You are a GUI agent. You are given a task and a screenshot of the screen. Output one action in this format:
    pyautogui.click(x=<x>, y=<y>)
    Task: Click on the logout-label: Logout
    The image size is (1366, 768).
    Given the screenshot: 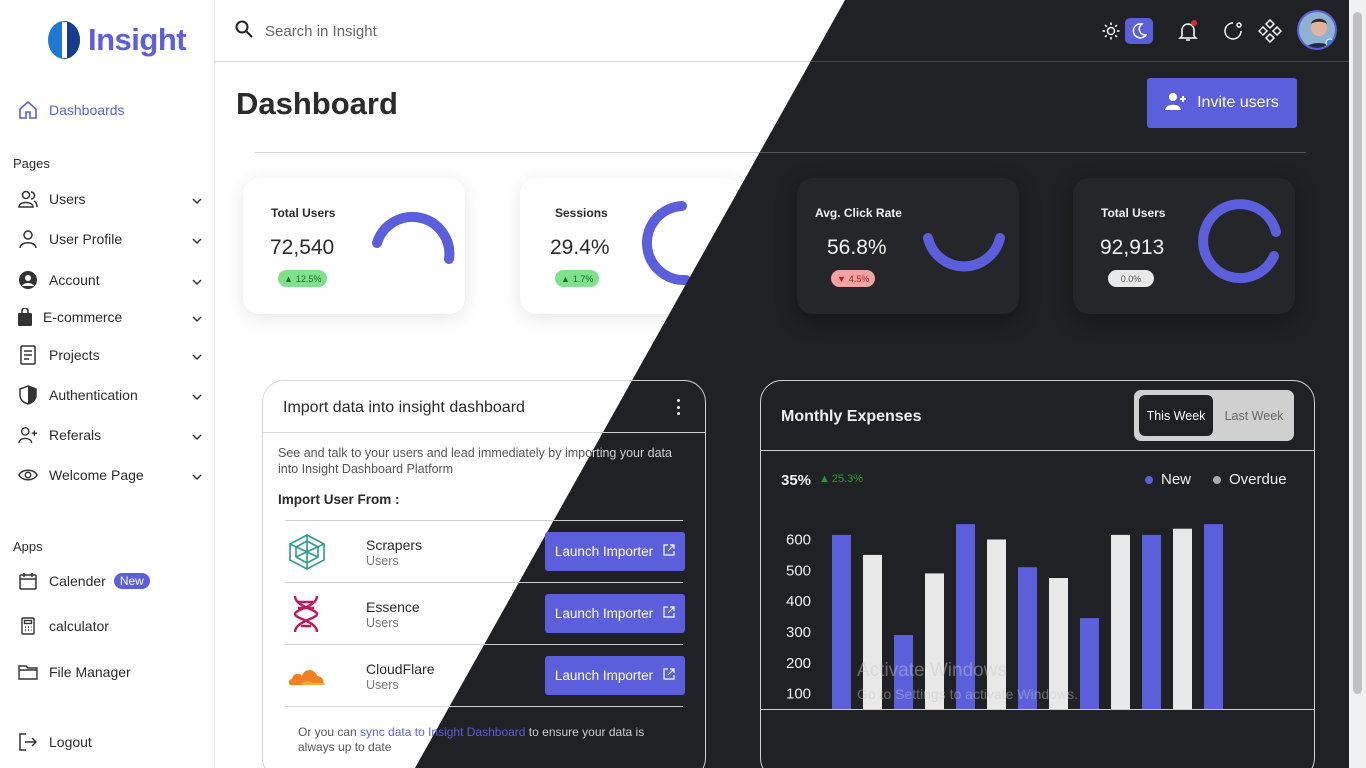 What is the action you would take?
    pyautogui.click(x=70, y=742)
    